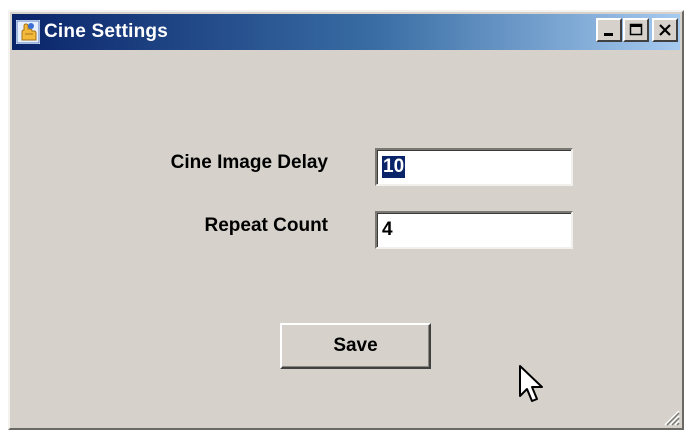  What do you see at coordinates (394, 167) in the screenshot?
I see `cine-image-delay-value: 10` at bounding box center [394, 167].